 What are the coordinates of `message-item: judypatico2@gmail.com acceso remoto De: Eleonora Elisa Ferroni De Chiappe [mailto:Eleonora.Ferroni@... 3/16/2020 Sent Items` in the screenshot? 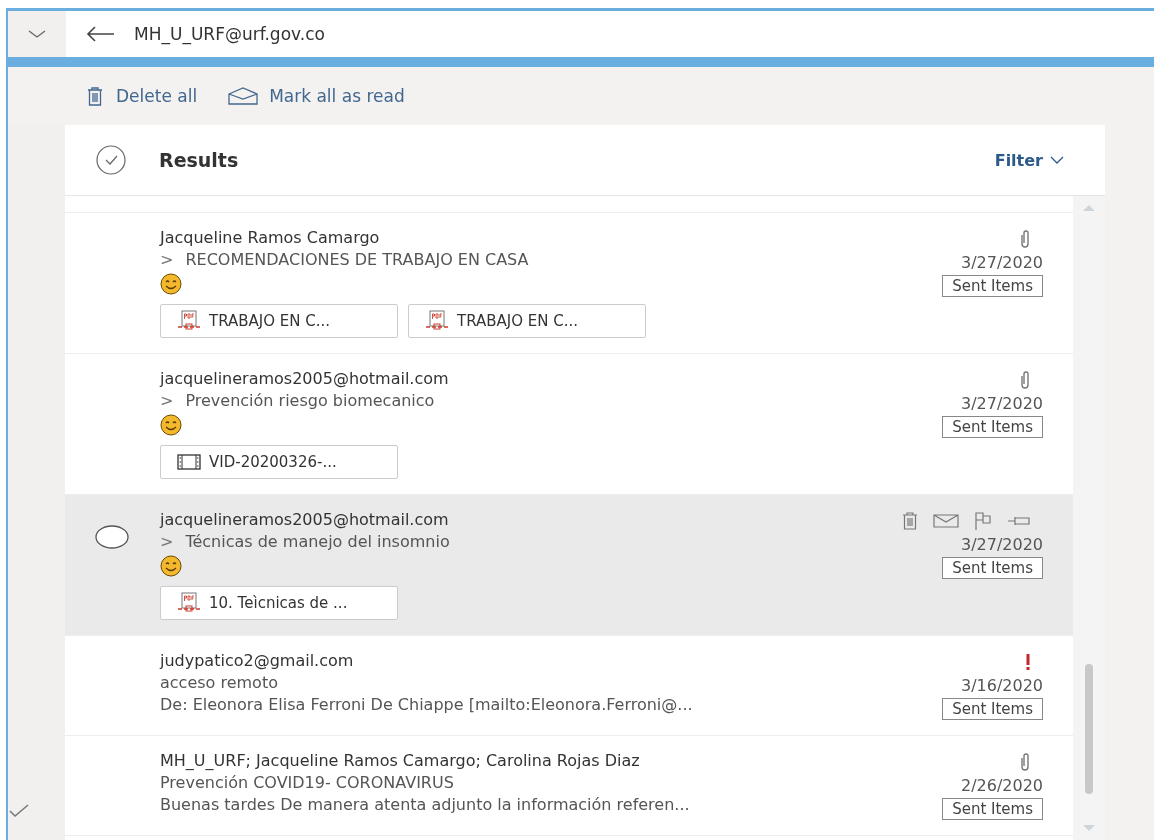 It's located at (569, 686).